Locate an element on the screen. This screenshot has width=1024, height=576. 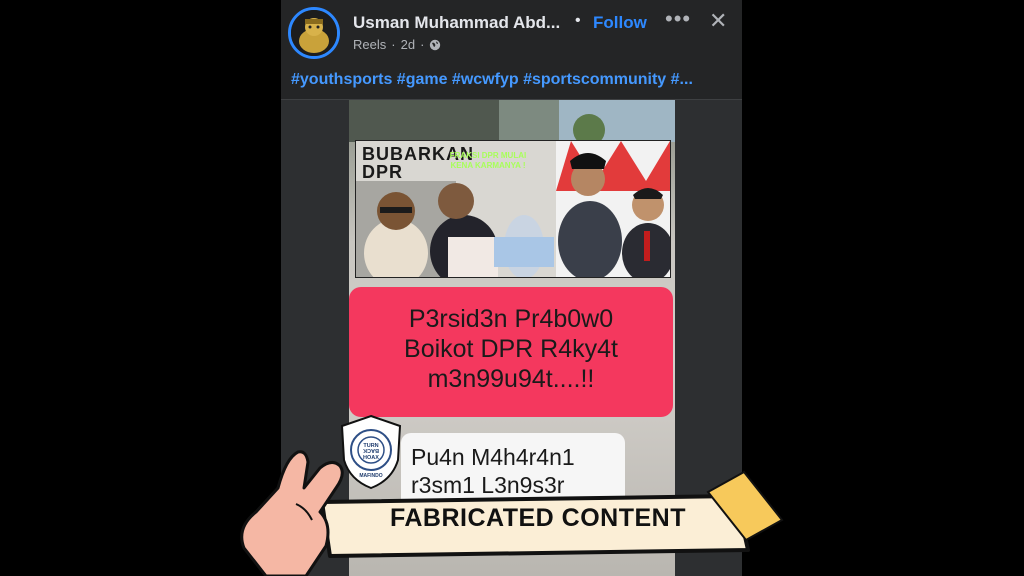
svg-text: BACK is located at coordinates (371, 450).